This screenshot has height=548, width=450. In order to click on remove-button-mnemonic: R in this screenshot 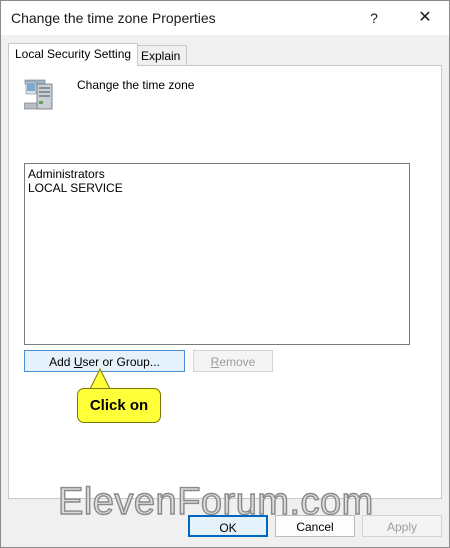, I will do `click(215, 362)`.